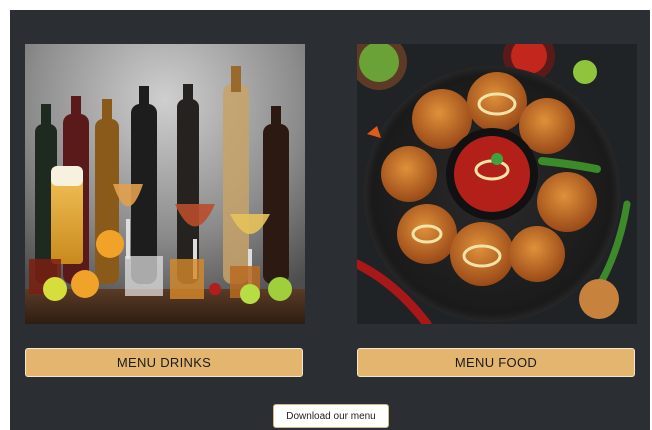 Image resolution: width=652 pixels, height=430 pixels. What do you see at coordinates (496, 362) in the screenshot?
I see `menu-food-button: MENU FOOD` at bounding box center [496, 362].